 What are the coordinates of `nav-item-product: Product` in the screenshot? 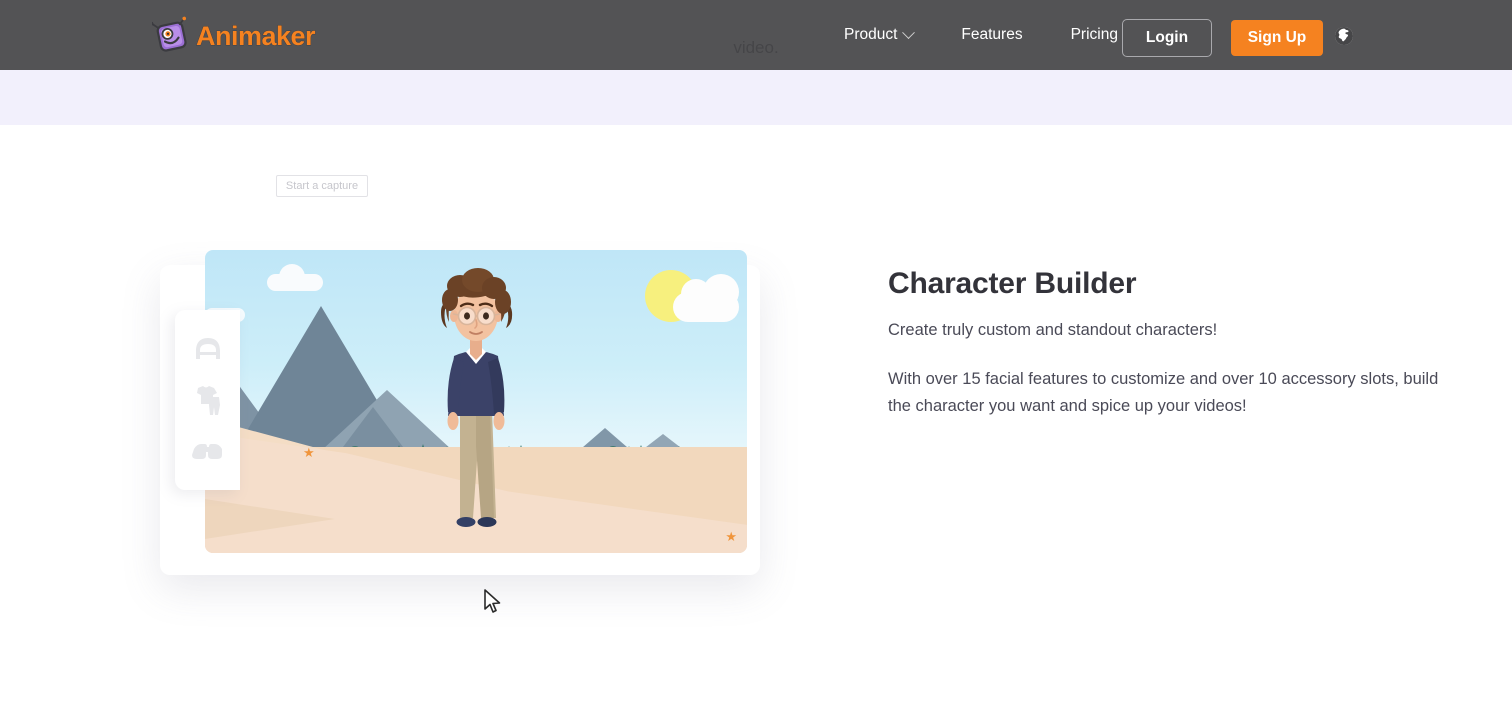 It's located at (878, 35).